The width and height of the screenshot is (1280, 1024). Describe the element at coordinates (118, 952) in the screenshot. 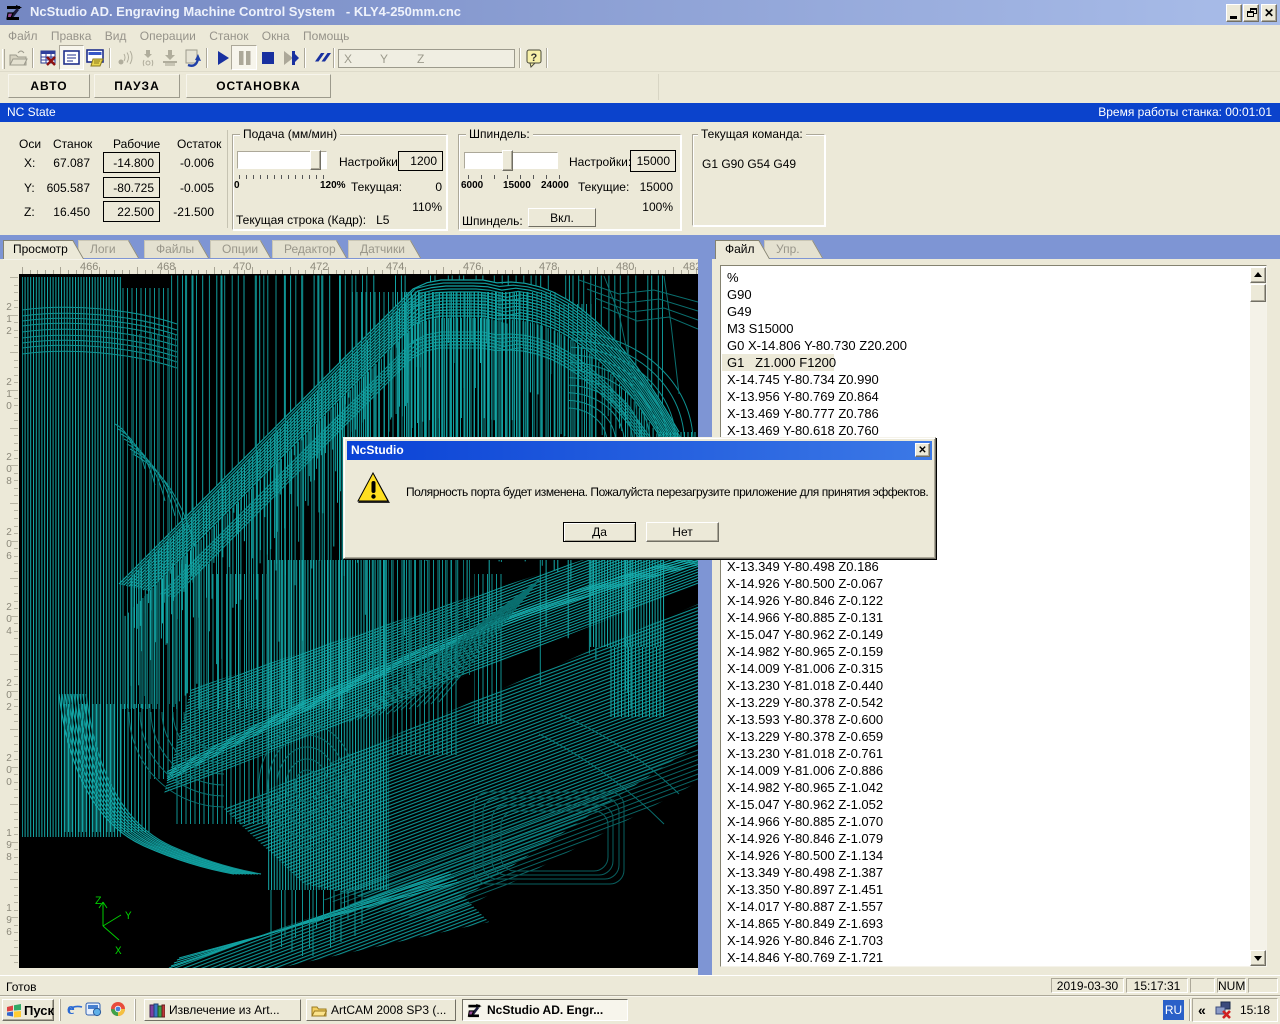

I see `svg-text: X` at that location.